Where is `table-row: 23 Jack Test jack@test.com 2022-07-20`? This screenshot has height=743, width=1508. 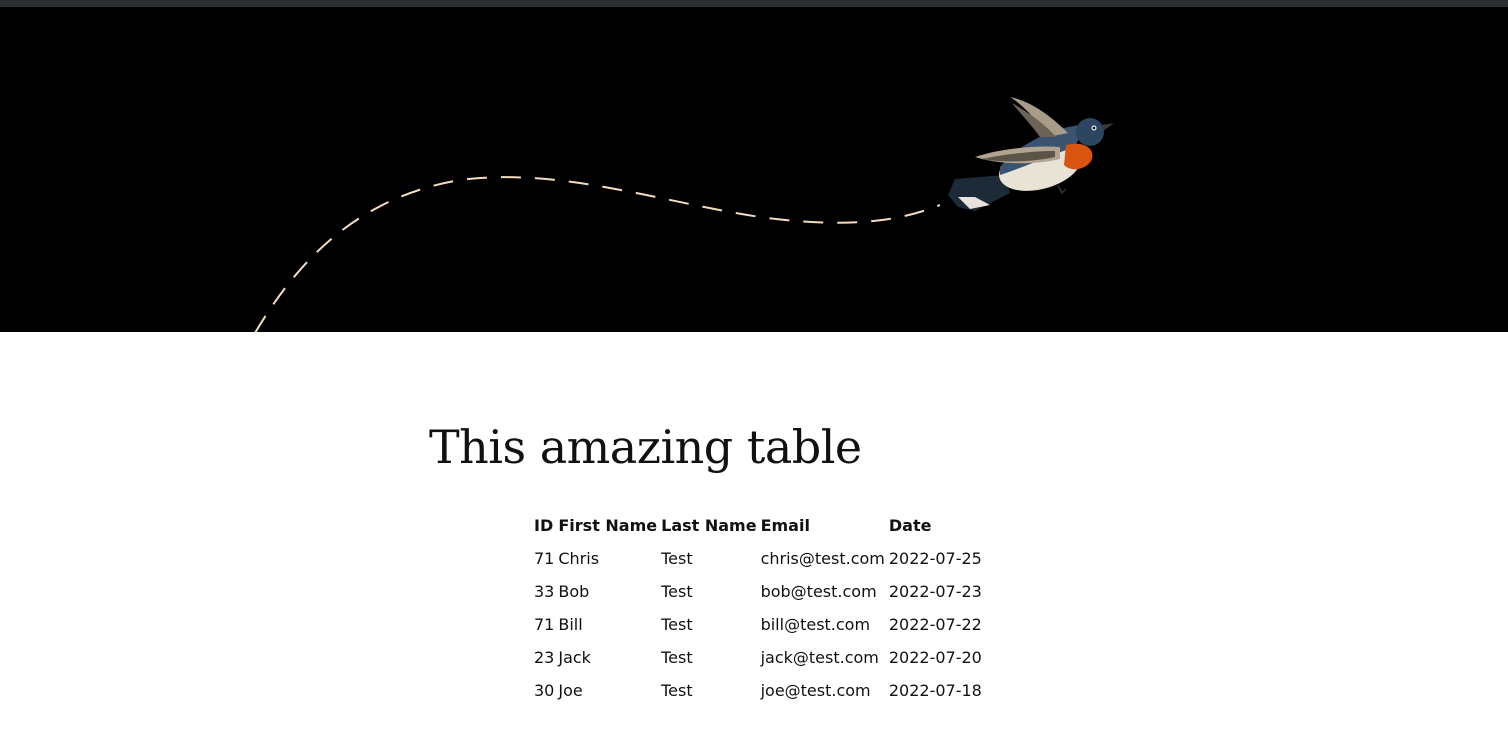
table-row: 23 Jack Test jack@test.com 2022-07-20 is located at coordinates (758, 657).